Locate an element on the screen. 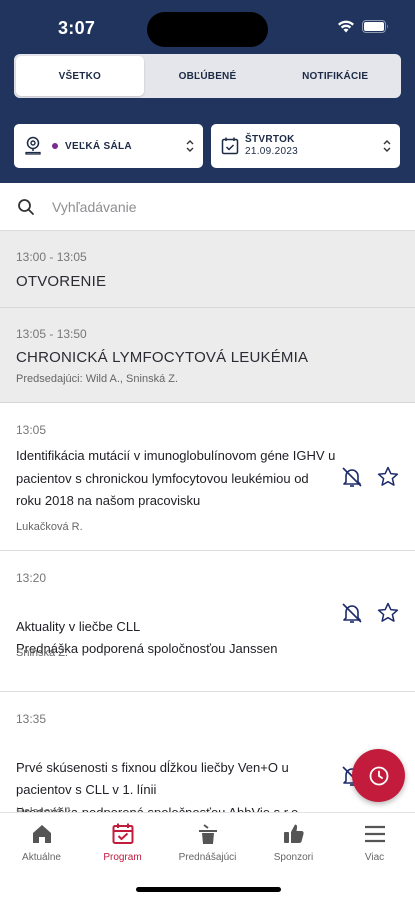  location-pin-icon is located at coordinates (33, 145).